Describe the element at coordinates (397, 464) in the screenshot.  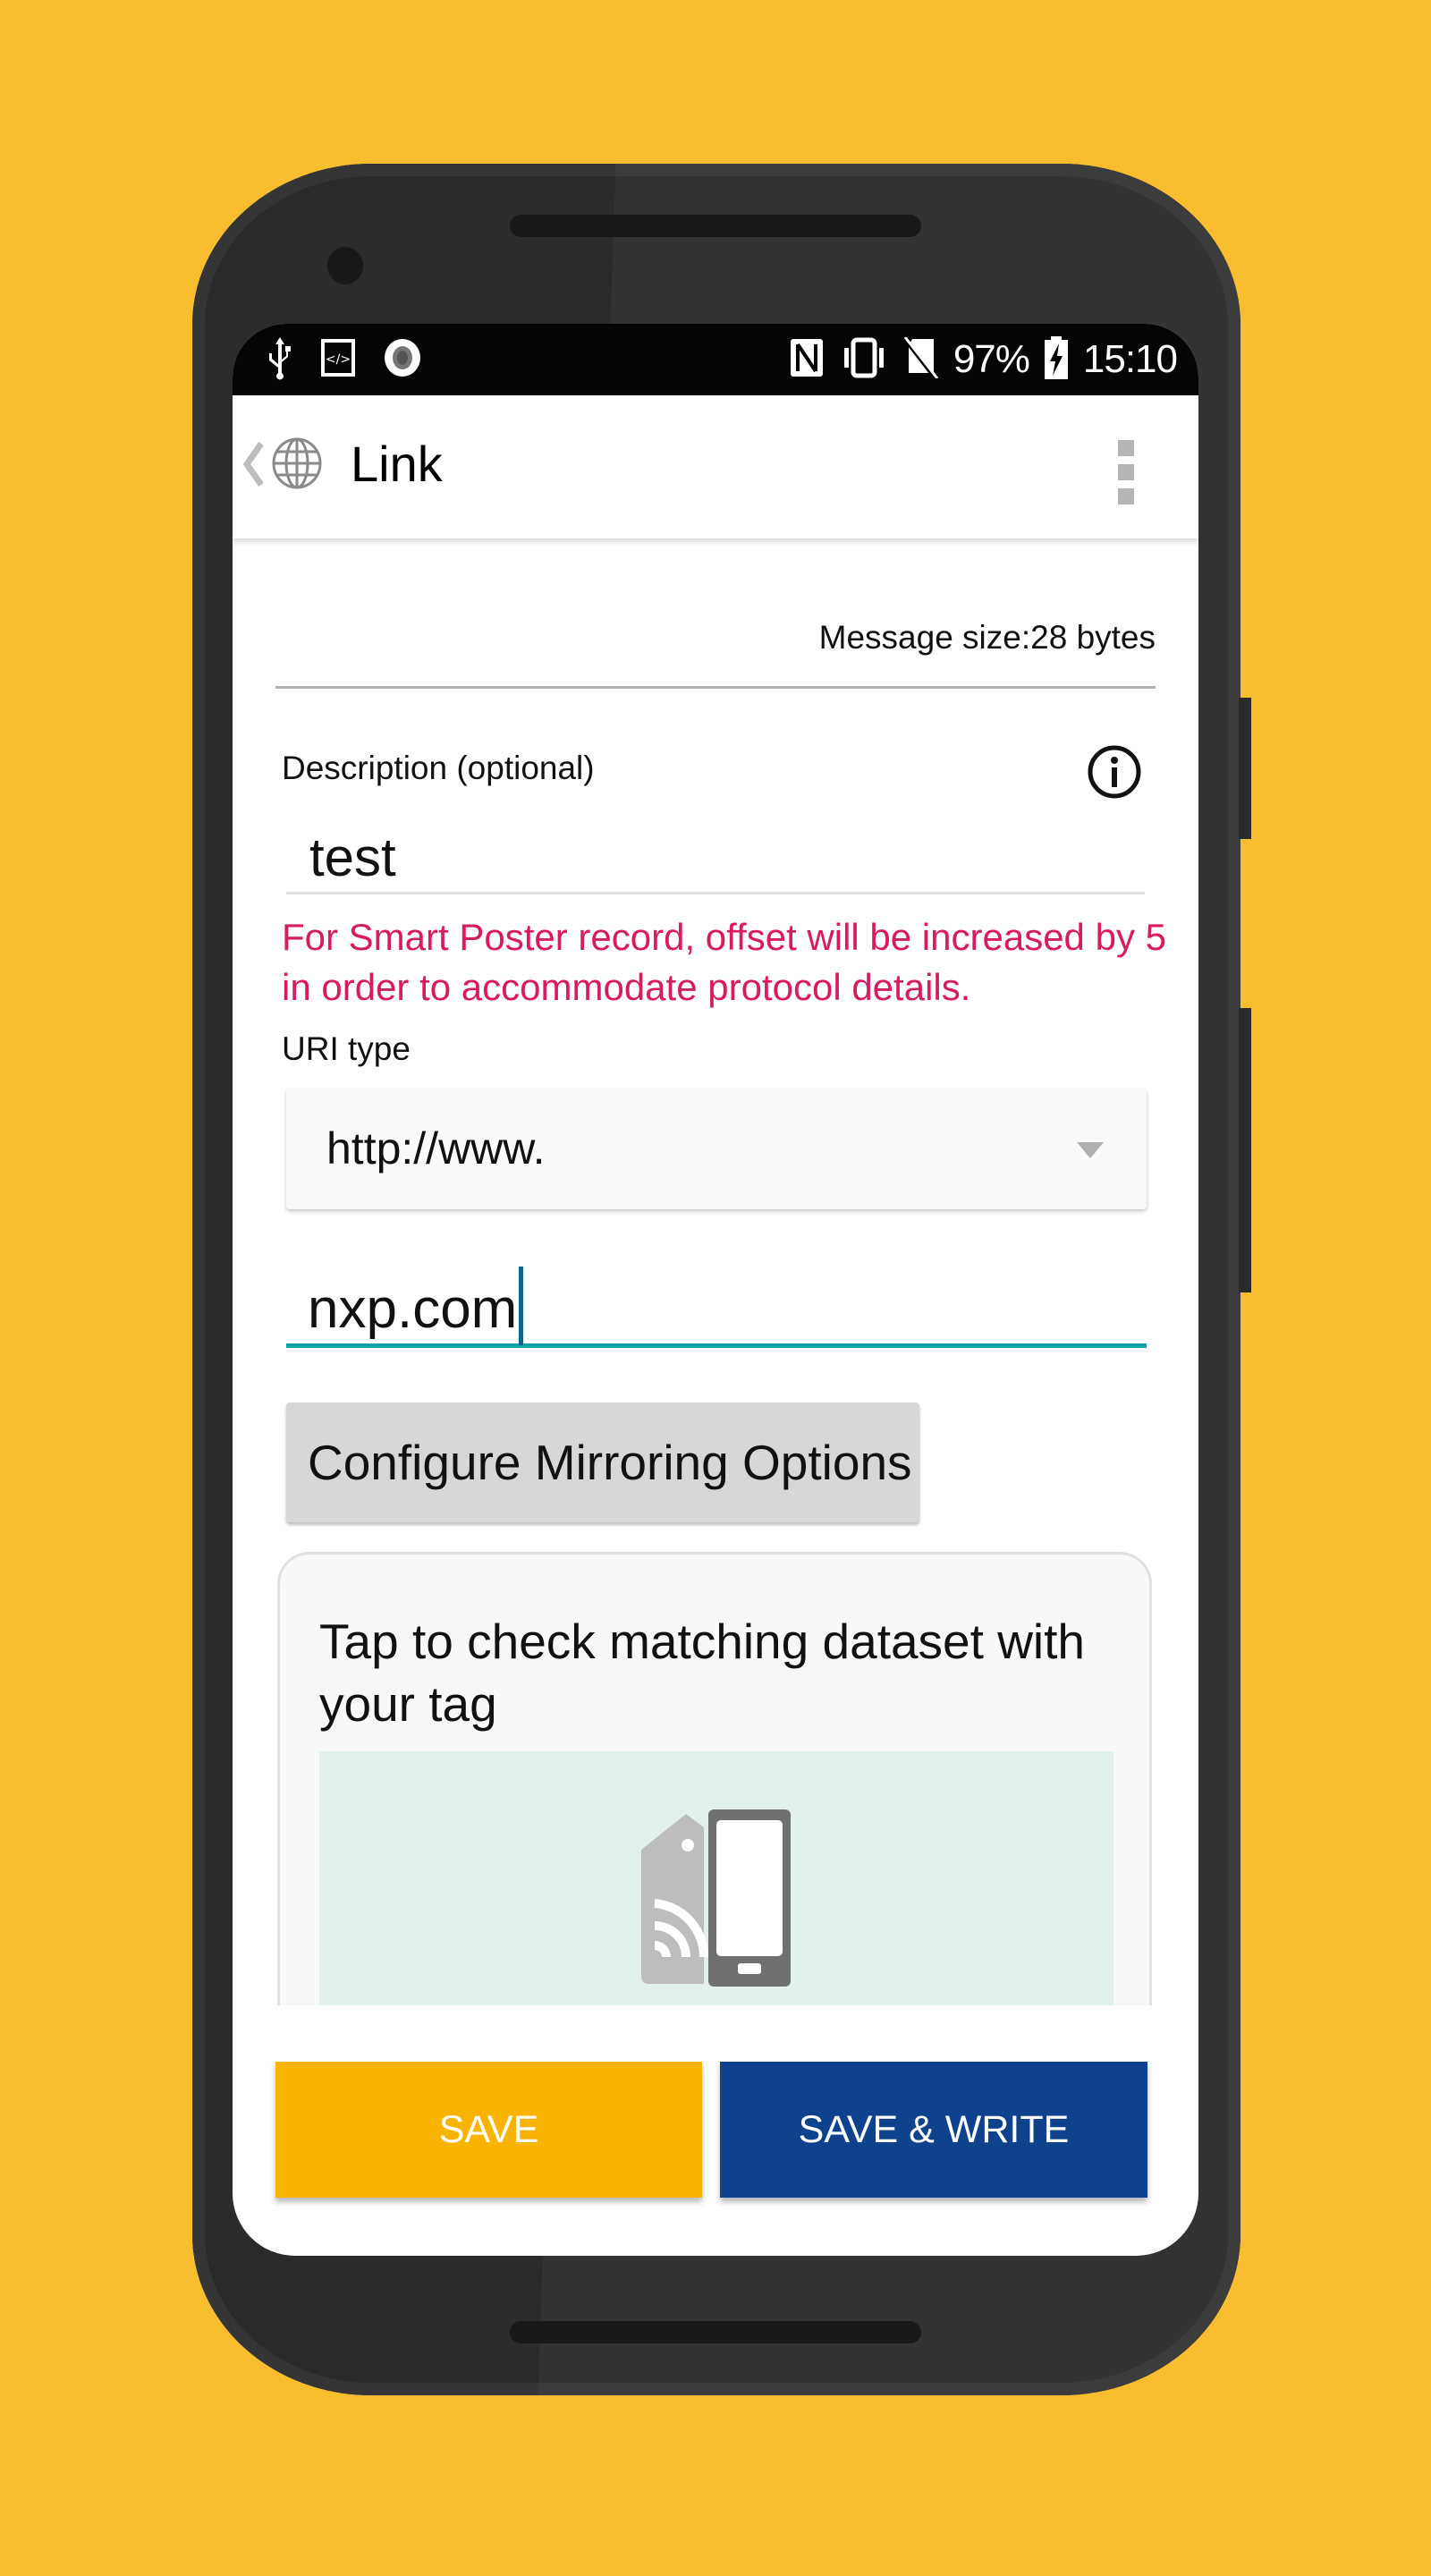
I see `page-title: Link` at that location.